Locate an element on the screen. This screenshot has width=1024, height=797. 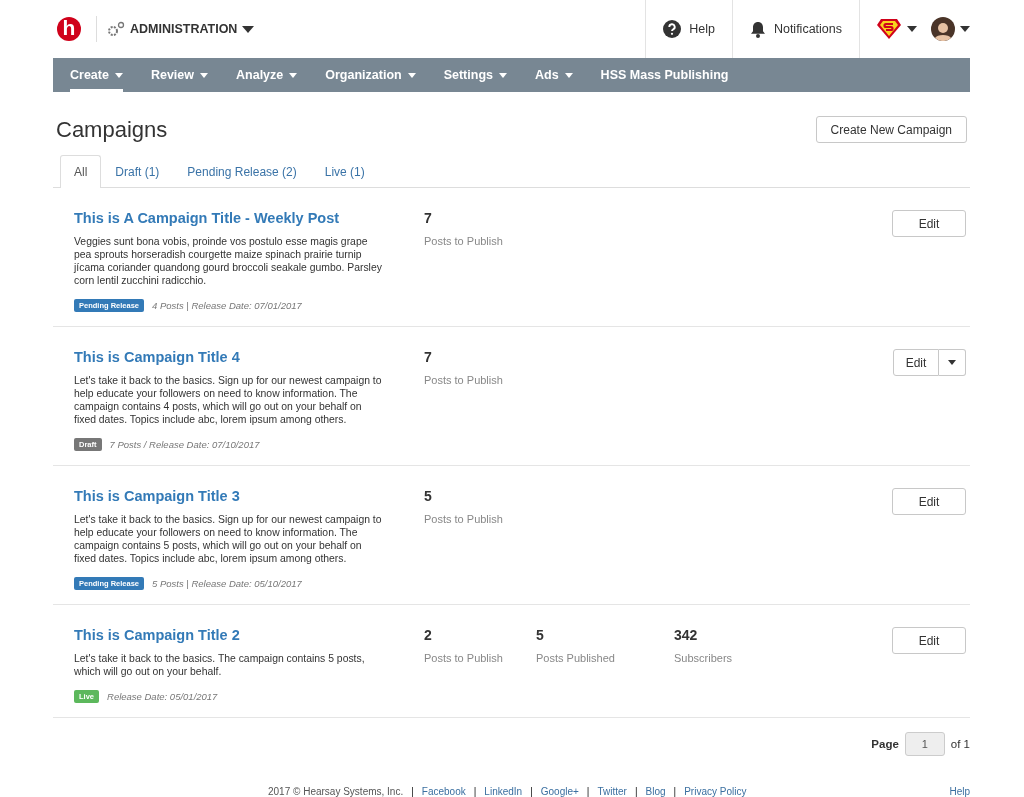
context-menu: ADMINISTRATION is located at coordinates (184, 29).